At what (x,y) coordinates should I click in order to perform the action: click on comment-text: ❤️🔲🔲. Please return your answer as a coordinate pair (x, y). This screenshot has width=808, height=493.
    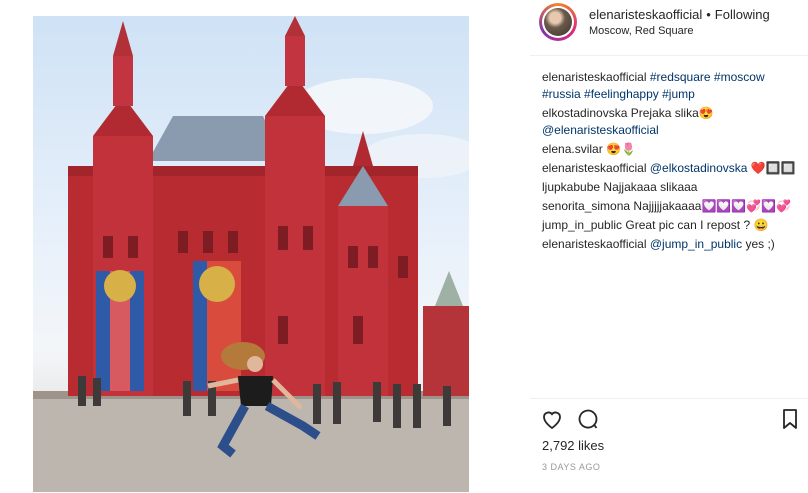
    Looking at the image, I should click on (773, 168).